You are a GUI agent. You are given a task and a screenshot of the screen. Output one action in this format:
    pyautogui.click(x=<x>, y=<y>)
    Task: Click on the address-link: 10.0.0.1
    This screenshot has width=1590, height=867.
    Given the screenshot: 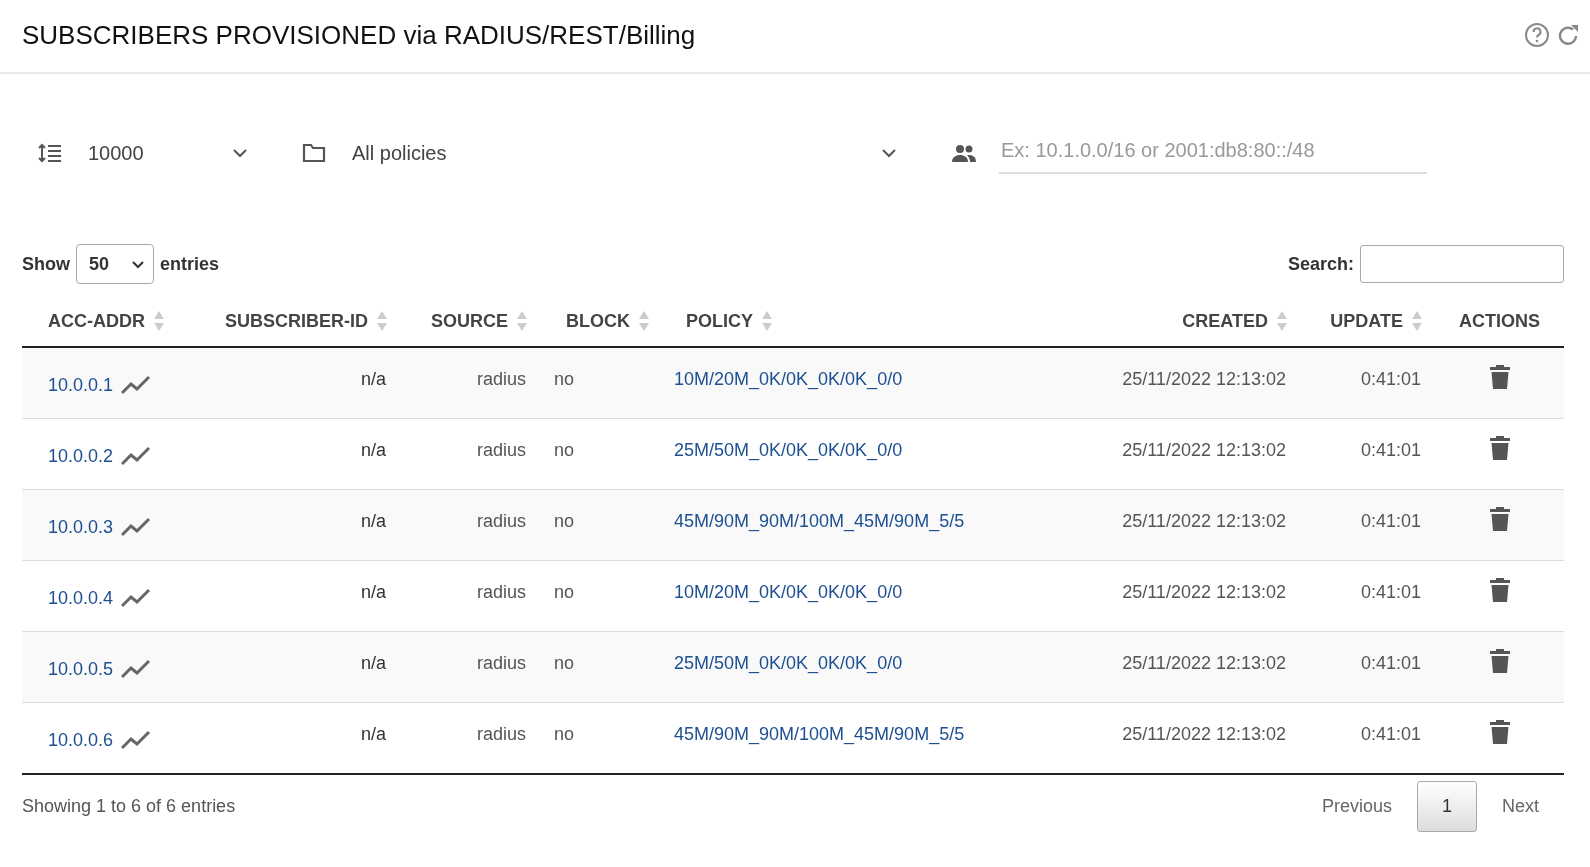 What is the action you would take?
    pyautogui.click(x=81, y=385)
    